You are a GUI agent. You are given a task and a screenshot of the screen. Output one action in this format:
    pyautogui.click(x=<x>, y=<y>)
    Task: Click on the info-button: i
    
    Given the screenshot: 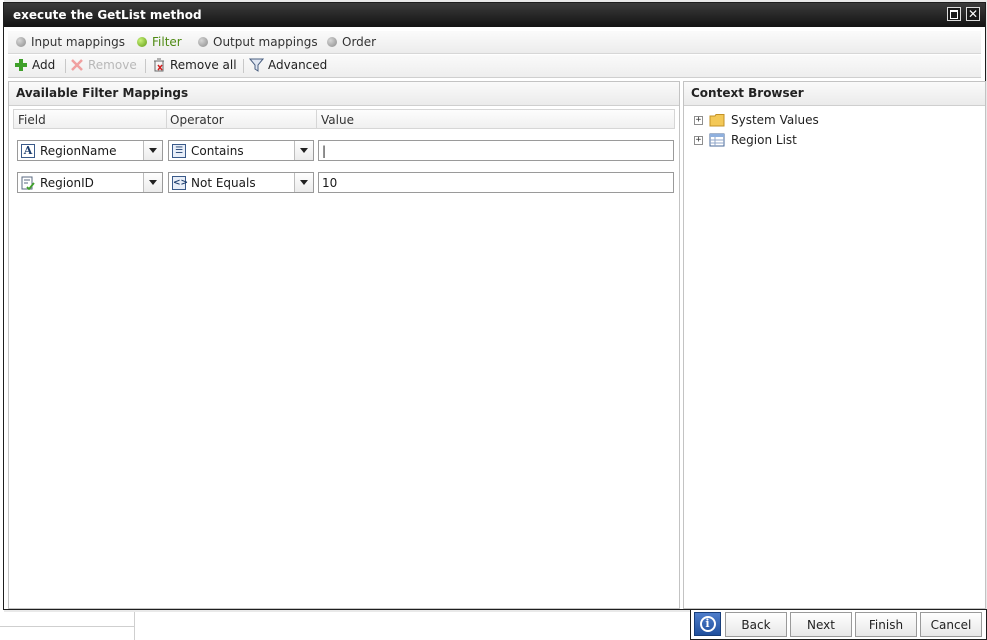 What is the action you would take?
    pyautogui.click(x=707, y=624)
    